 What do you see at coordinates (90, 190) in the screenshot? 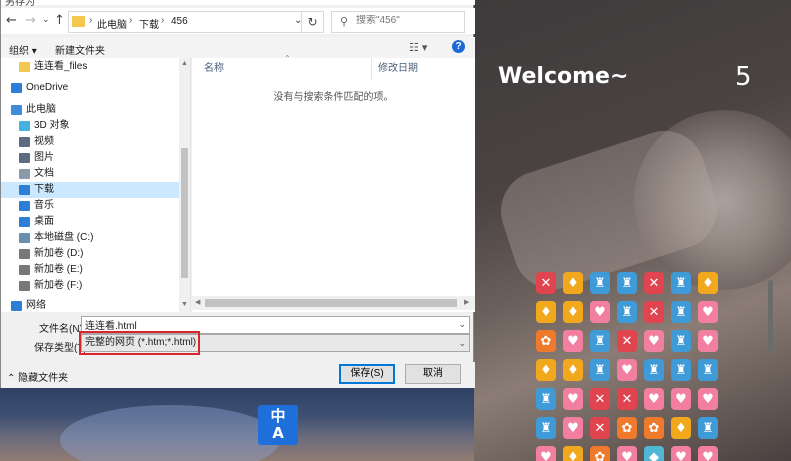
I see `nav-item: 下载` at bounding box center [90, 190].